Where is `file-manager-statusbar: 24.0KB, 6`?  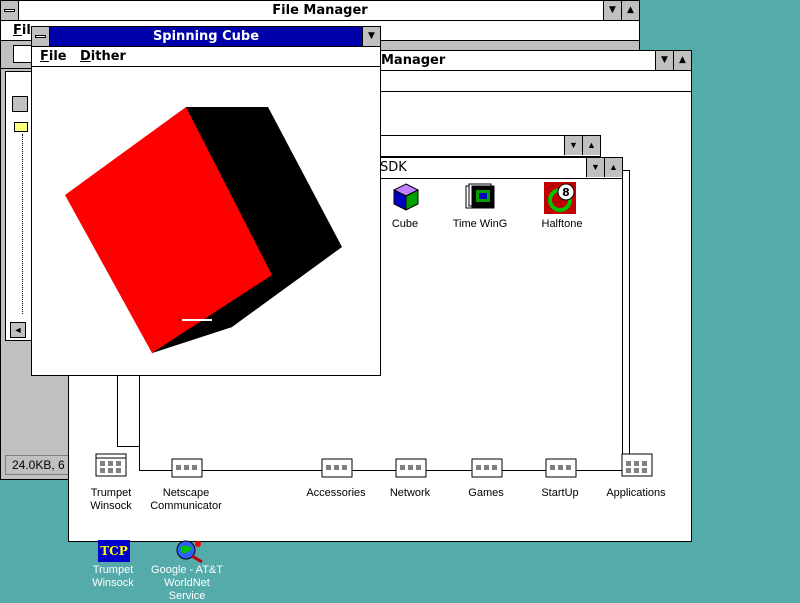 file-manager-statusbar: 24.0KB, 6 is located at coordinates (38, 465).